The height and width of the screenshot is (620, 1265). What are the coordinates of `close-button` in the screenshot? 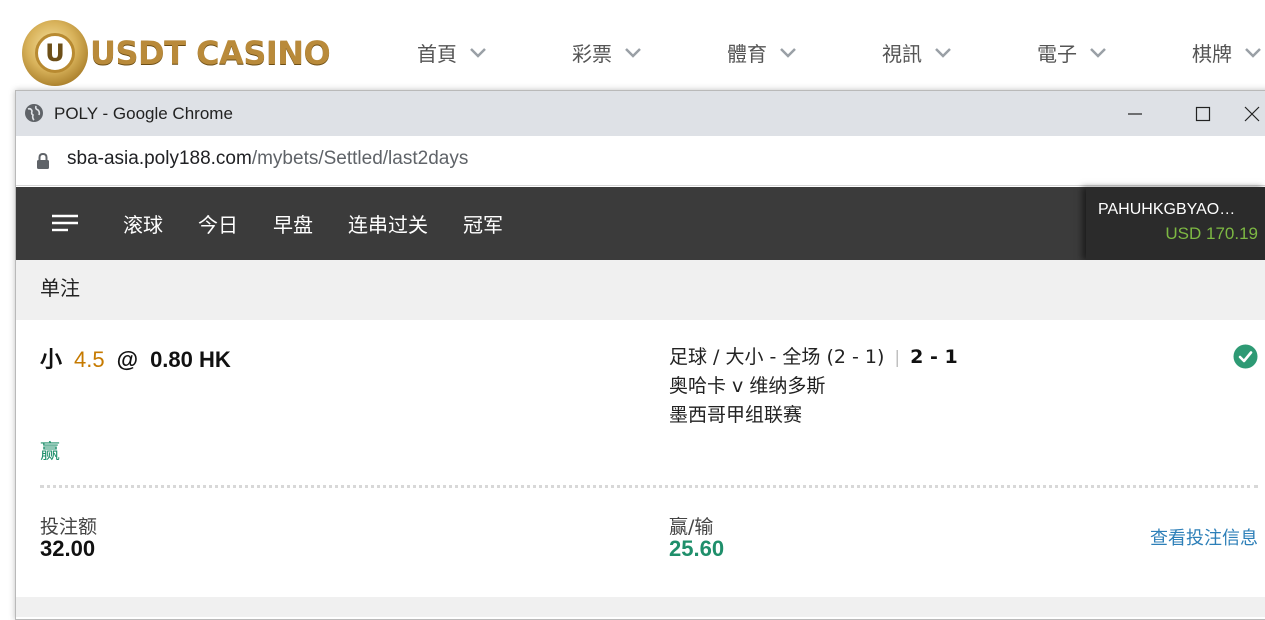 It's located at (1251, 113).